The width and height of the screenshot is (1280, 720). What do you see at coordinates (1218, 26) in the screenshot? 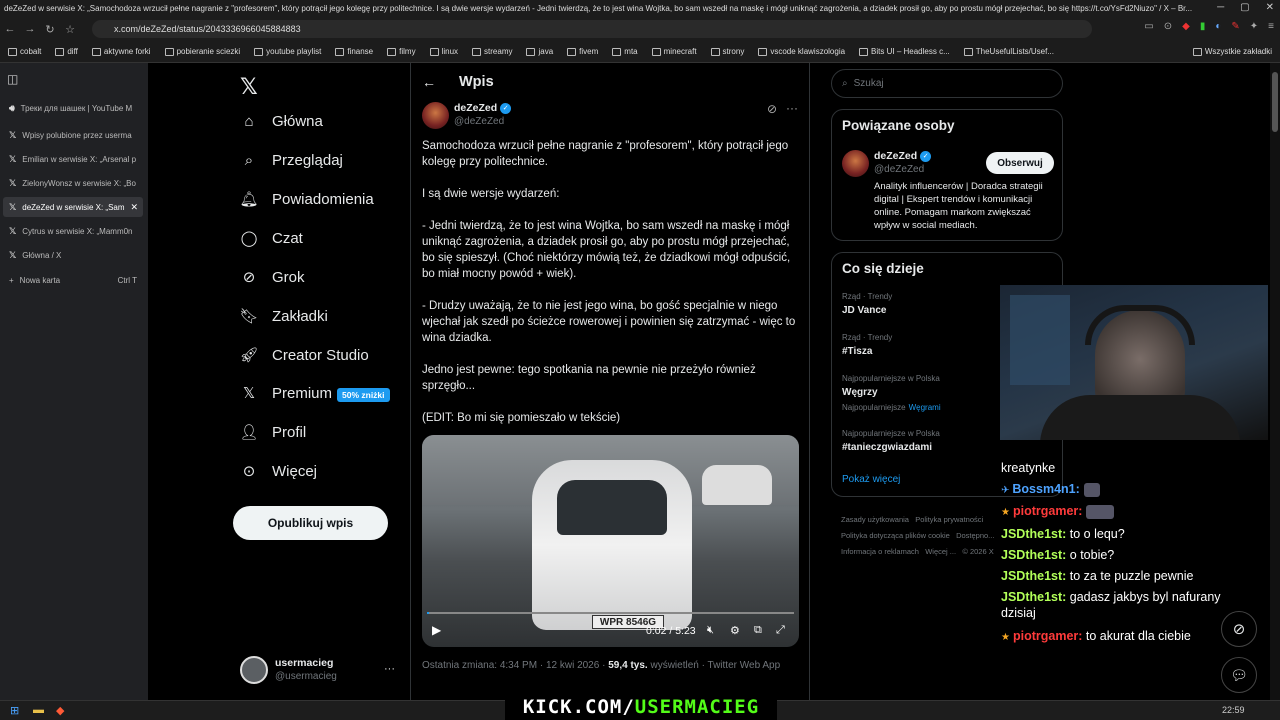
I see `extension-blue-icon: ◐` at bounding box center [1218, 26].